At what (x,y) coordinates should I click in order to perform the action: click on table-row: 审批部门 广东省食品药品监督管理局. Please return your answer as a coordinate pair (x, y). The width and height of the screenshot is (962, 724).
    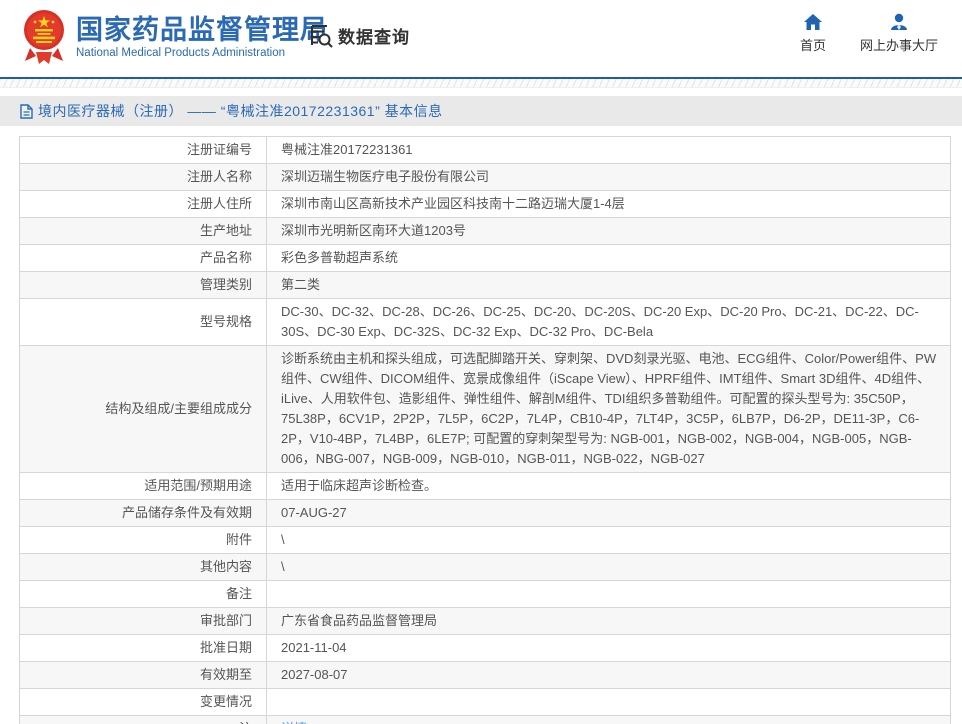
    Looking at the image, I should click on (485, 621).